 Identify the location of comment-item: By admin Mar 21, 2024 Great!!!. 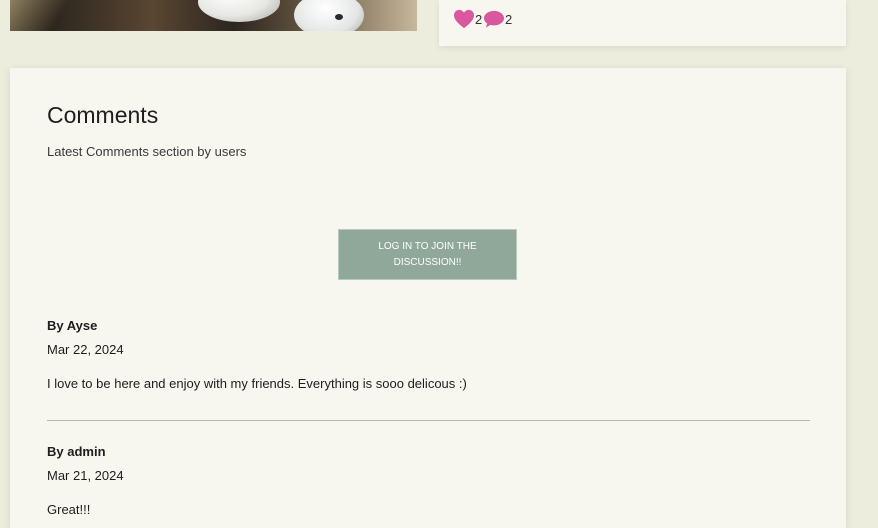
(428, 480).